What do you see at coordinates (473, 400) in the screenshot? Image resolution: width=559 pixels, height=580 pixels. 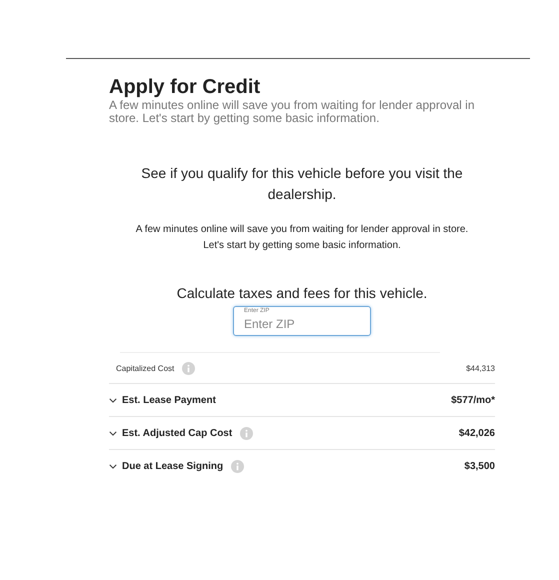 I see `row-value: $577/mo*` at bounding box center [473, 400].